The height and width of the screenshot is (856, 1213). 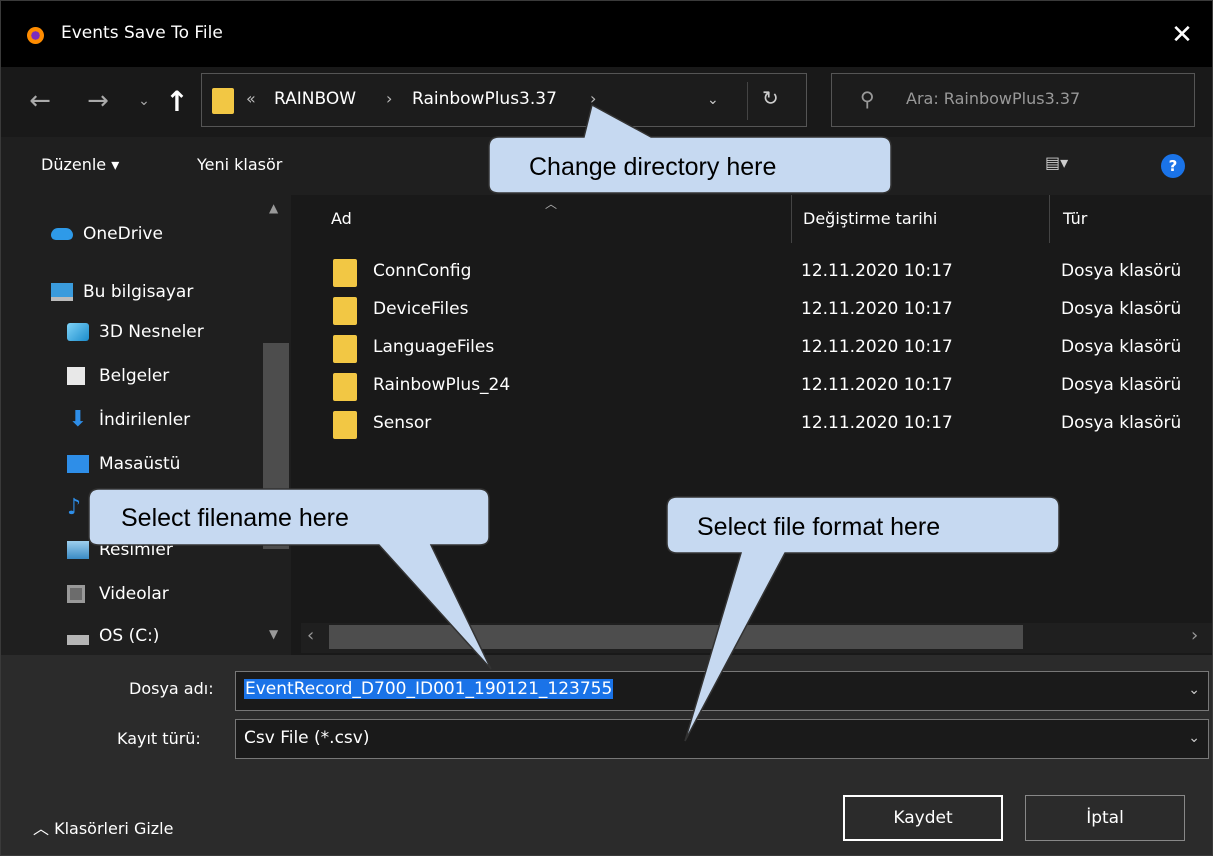 I want to click on sidebar-item-label: Müzik, so click(x=123, y=508).